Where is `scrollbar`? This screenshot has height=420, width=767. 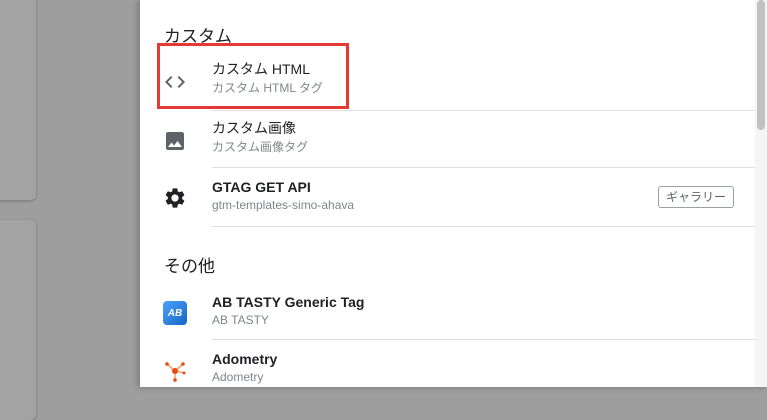 scrollbar is located at coordinates (761, 193).